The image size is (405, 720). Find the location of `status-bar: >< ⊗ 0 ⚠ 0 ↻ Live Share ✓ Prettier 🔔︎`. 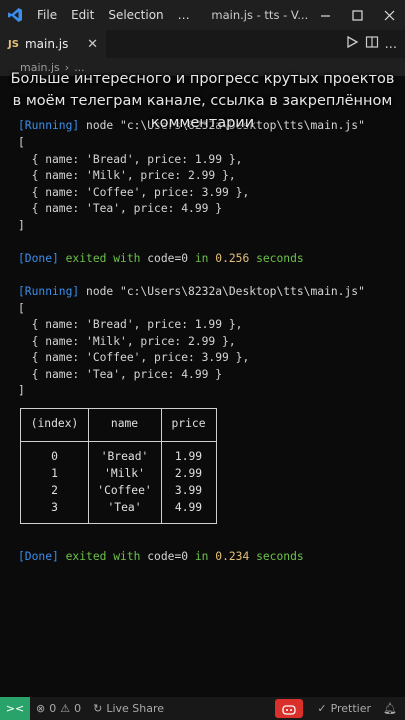

status-bar: >< ⊗ 0 ⚠ 0 ↻ Live Share ✓ Prettier 🔔︎ is located at coordinates (202, 708).